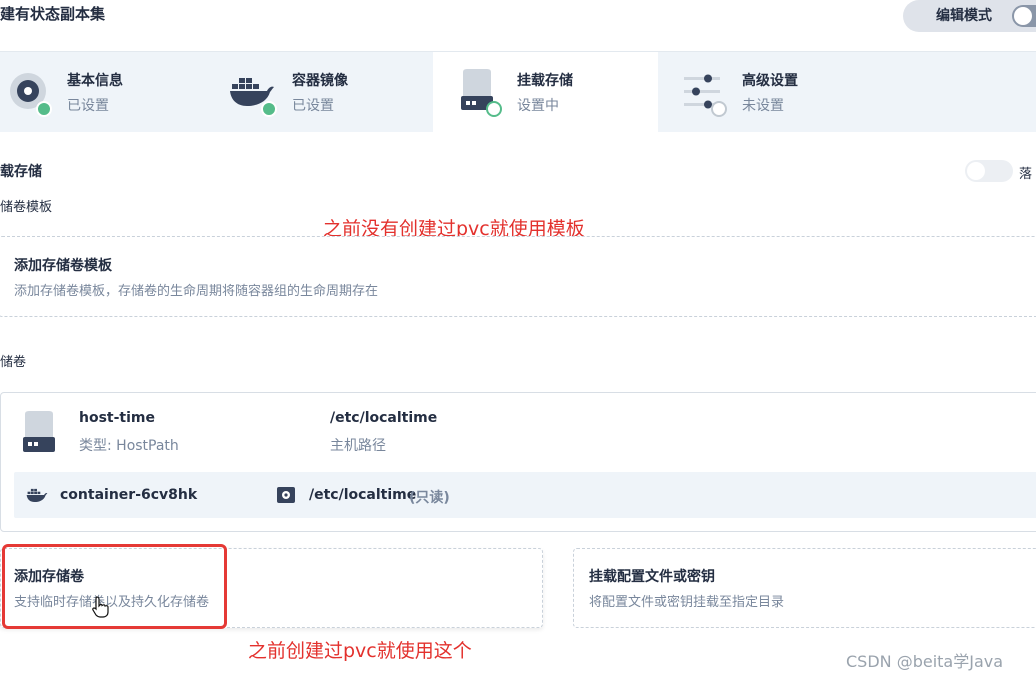 Image resolution: width=1036 pixels, height=678 pixels. I want to click on annotation-bottom: 之前创建过pvc就使用这个, so click(360, 651).